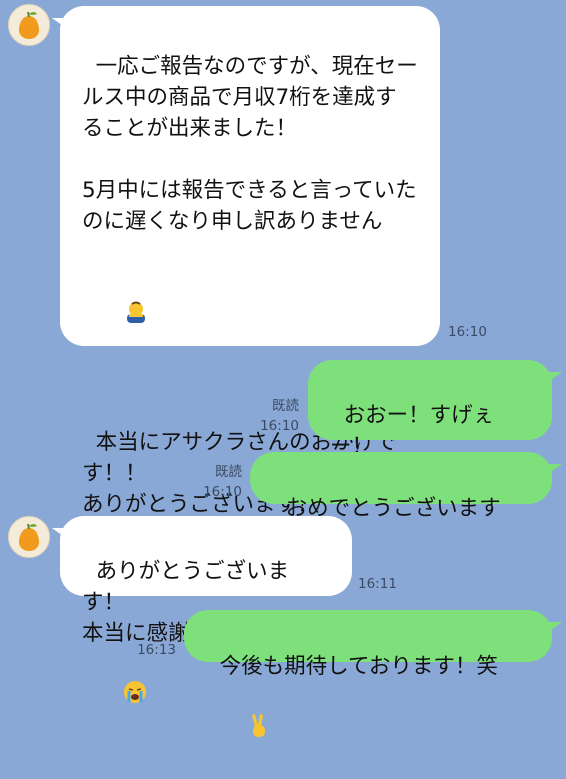 This screenshot has width=566, height=779. Describe the element at coordinates (156, 650) in the screenshot. I see `message-time: 16:13` at that location.